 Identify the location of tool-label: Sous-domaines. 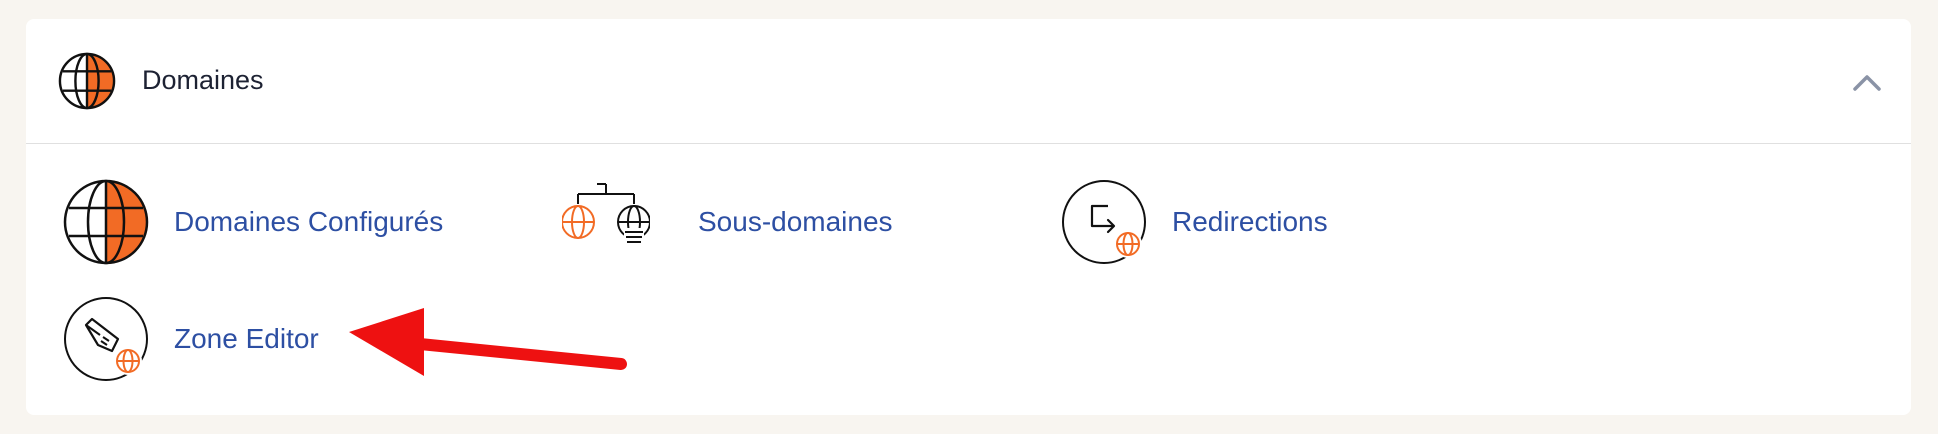
(795, 221).